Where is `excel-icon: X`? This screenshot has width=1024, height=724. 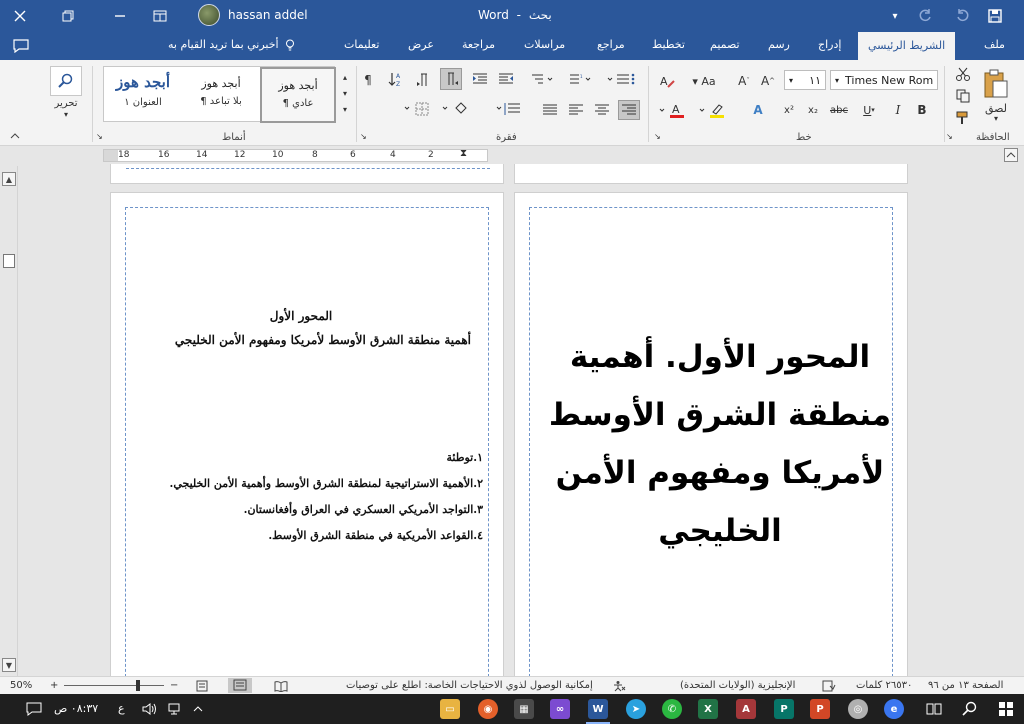
excel-icon: X is located at coordinates (708, 709).